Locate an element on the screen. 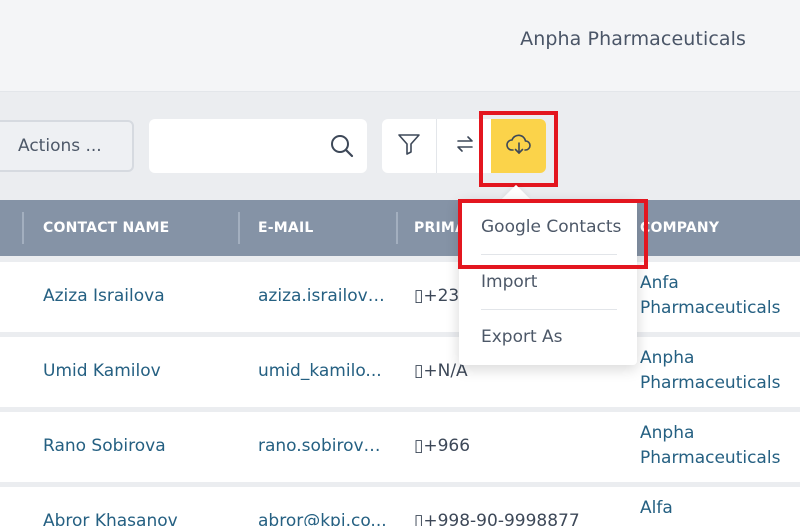 This screenshot has height=526, width=800. contact-name-link: Abror Khasanov is located at coordinates (138, 518).